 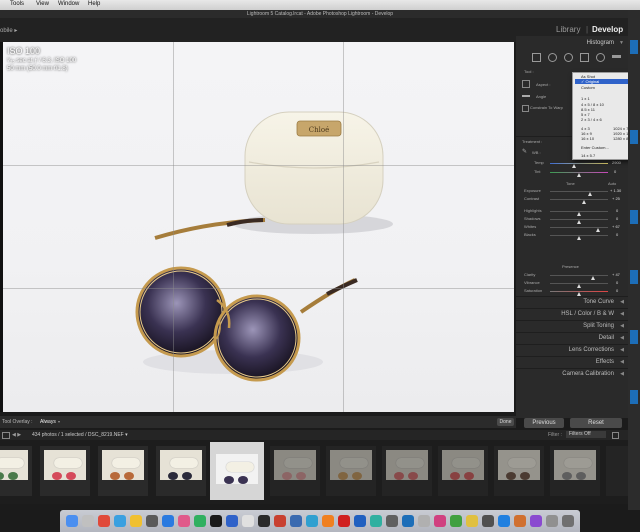 I want to click on blacks-knob, so click(x=579, y=238).